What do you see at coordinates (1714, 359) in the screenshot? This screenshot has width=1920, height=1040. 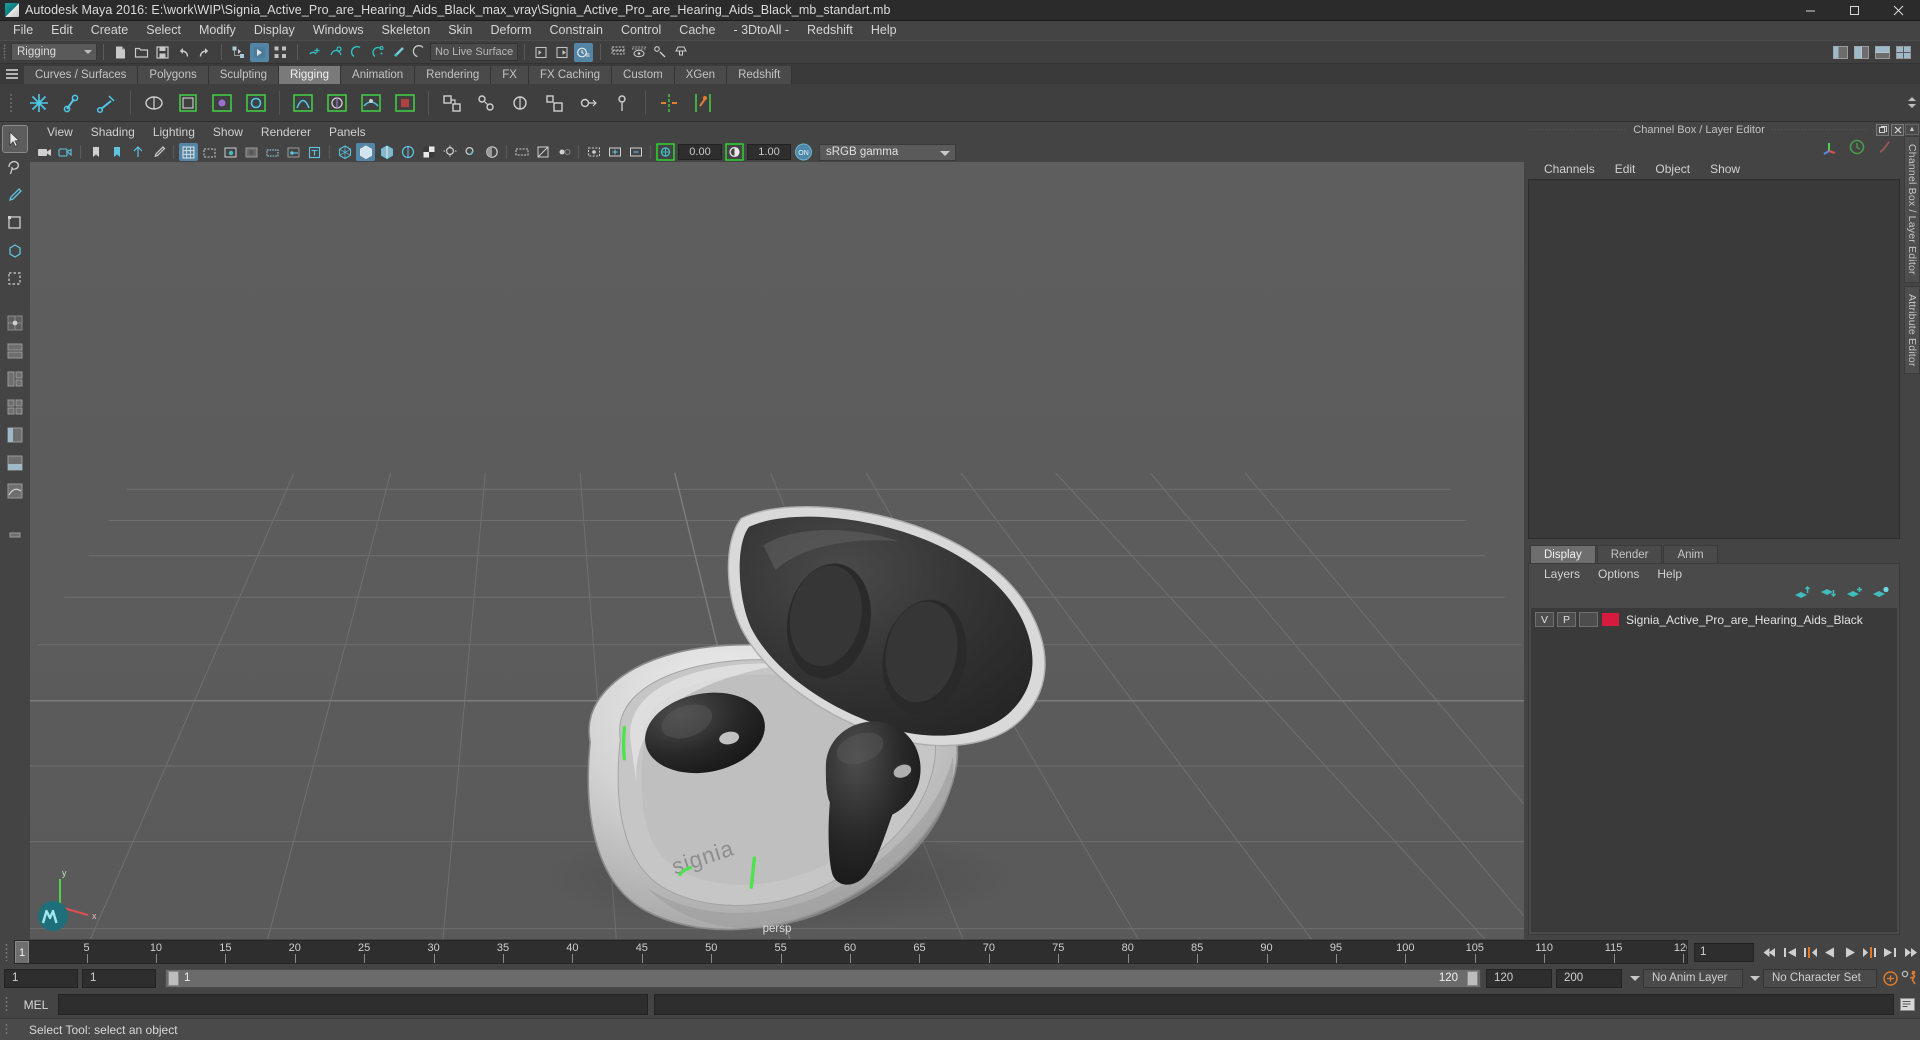 I see `channel-box-content` at bounding box center [1714, 359].